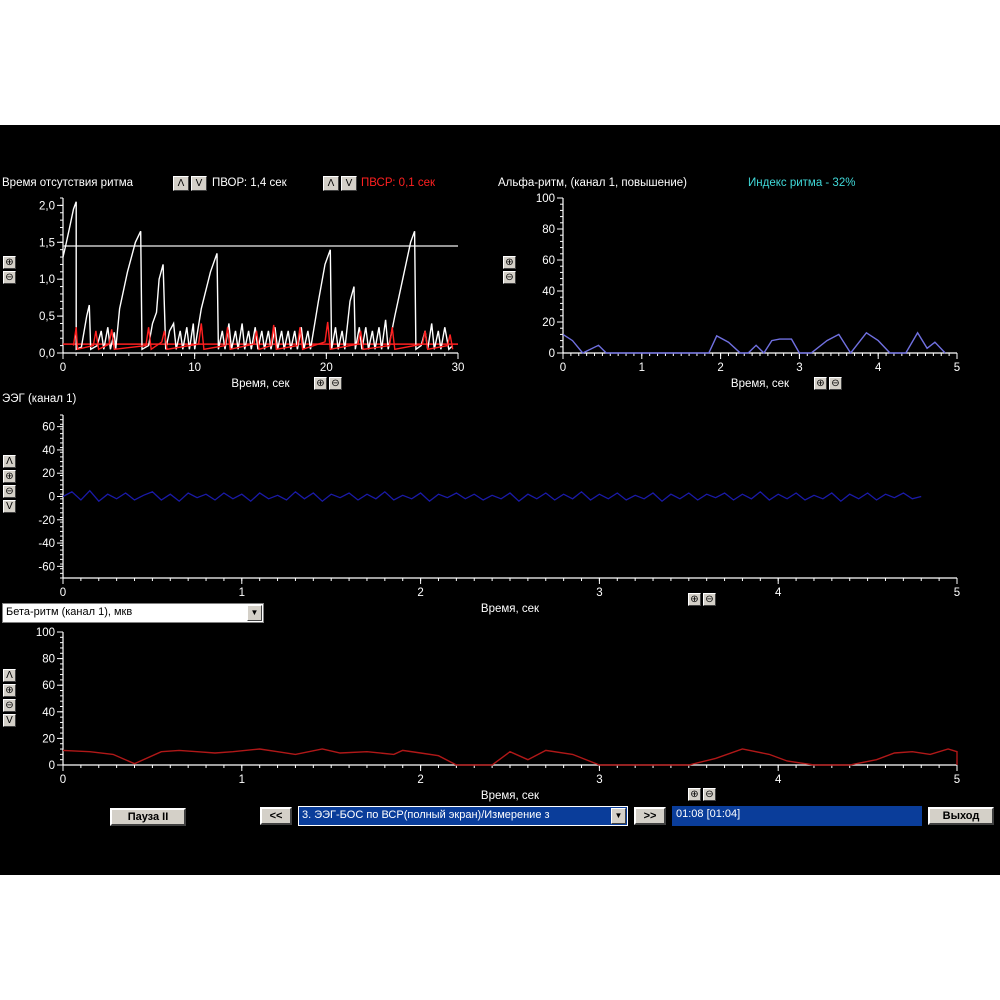 The height and width of the screenshot is (1000, 1000). What do you see at coordinates (957, 368) in the screenshot?
I see `alpha-x-tick-label: 5` at bounding box center [957, 368].